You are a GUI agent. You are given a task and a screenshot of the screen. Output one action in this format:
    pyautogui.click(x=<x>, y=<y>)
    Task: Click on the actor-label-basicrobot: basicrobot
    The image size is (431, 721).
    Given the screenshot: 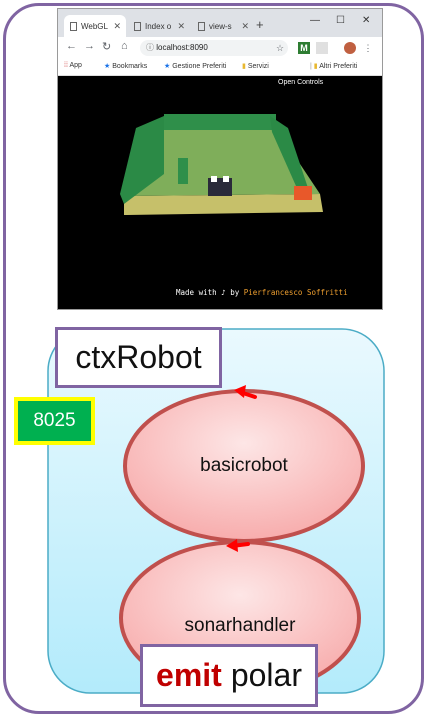 What is the action you would take?
    pyautogui.click(x=244, y=465)
    